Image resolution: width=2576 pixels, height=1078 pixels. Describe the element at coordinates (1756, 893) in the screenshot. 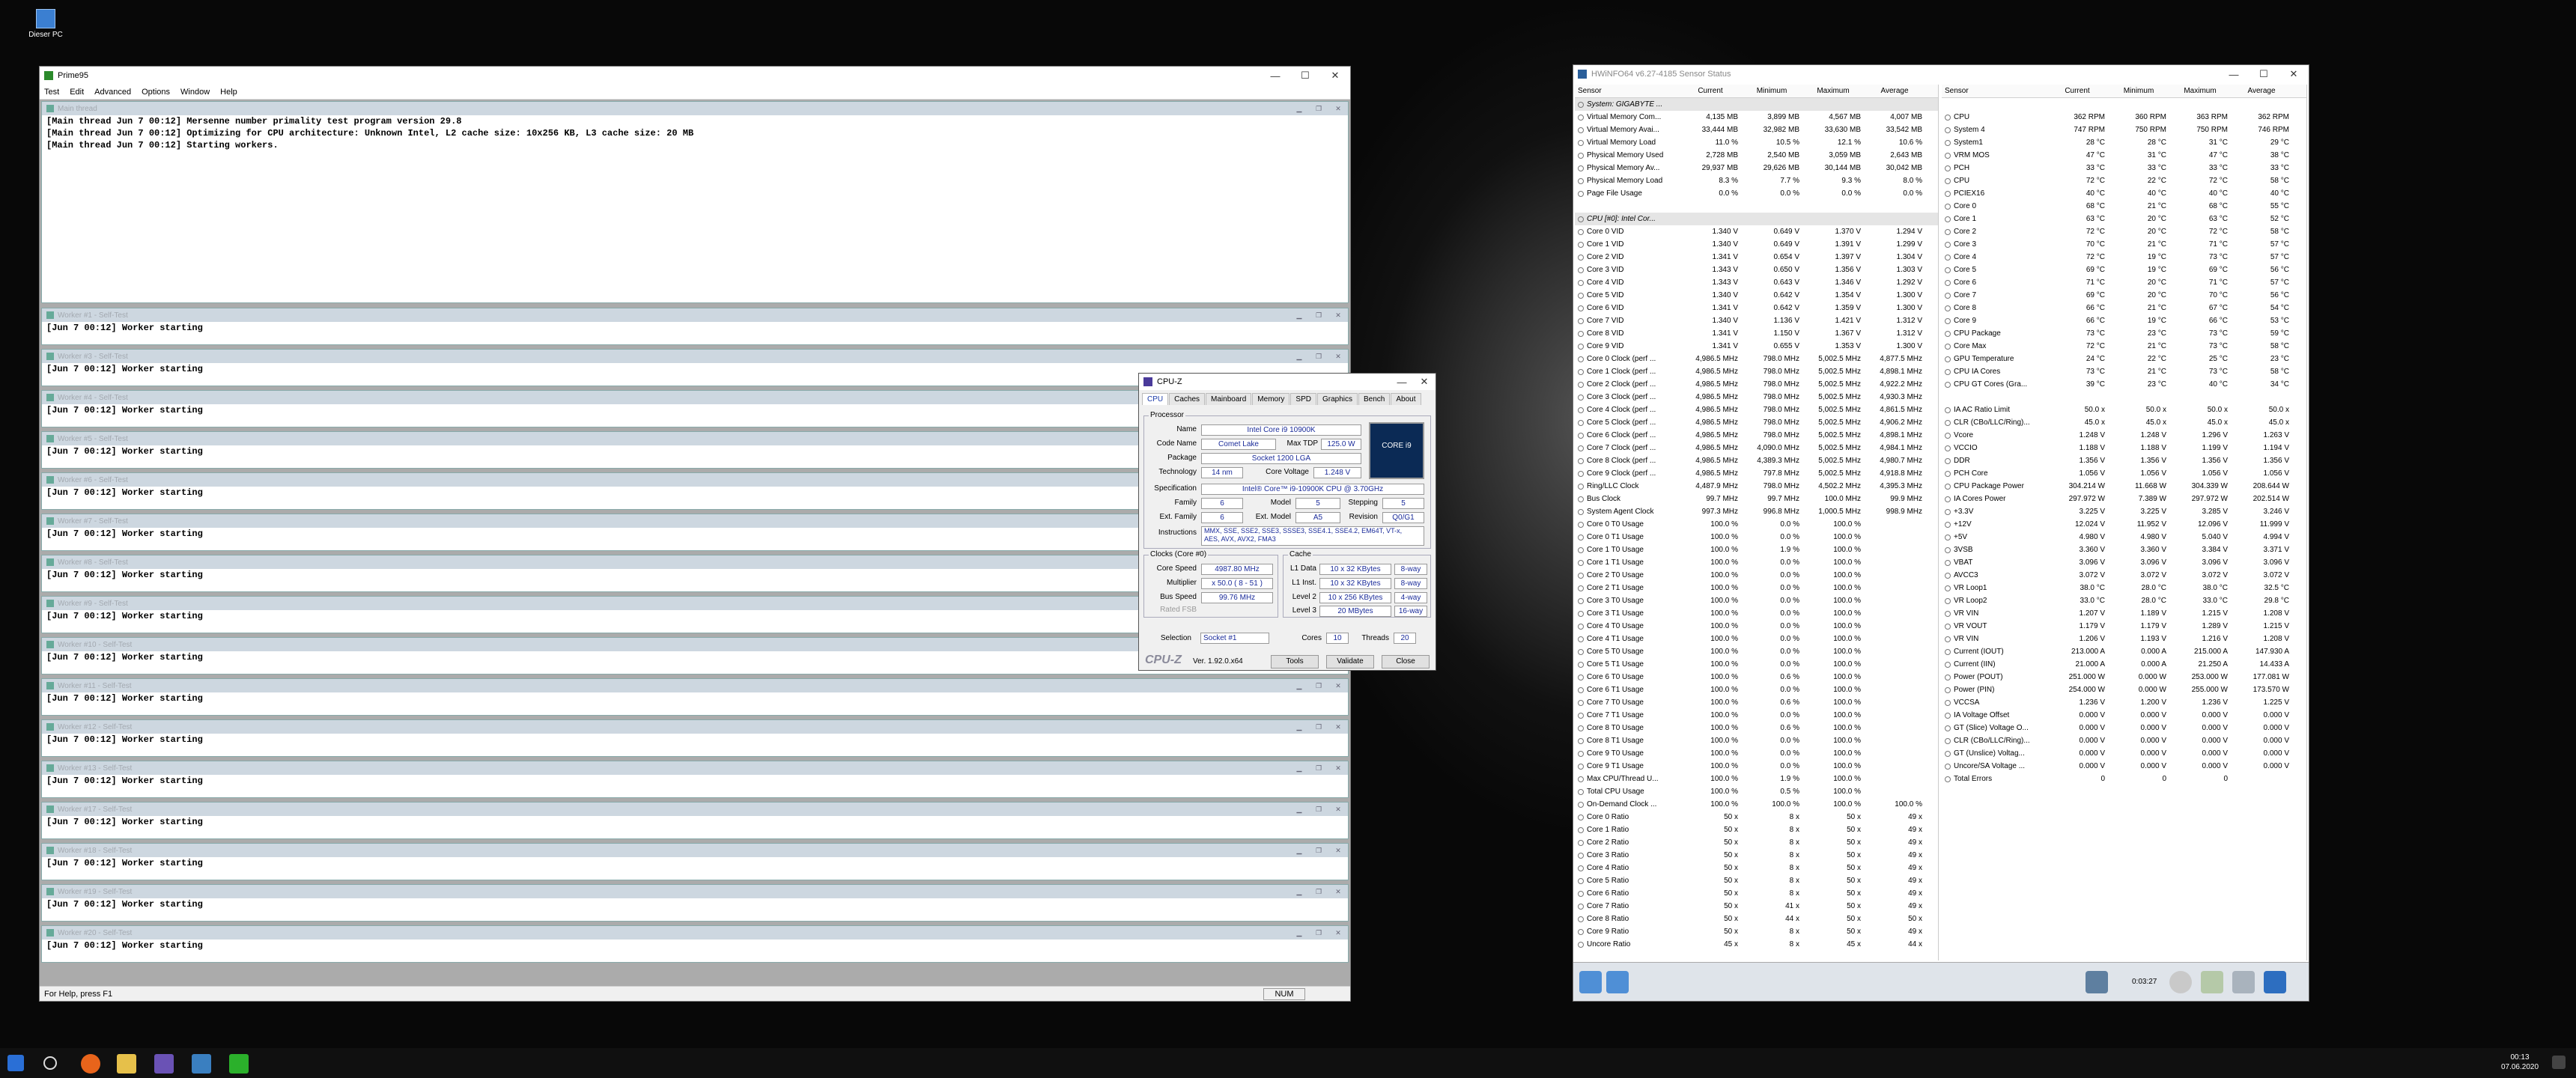

I see `sensor-row: Core 6 Ratio 50 x 8 x 50 x 49 x` at that location.